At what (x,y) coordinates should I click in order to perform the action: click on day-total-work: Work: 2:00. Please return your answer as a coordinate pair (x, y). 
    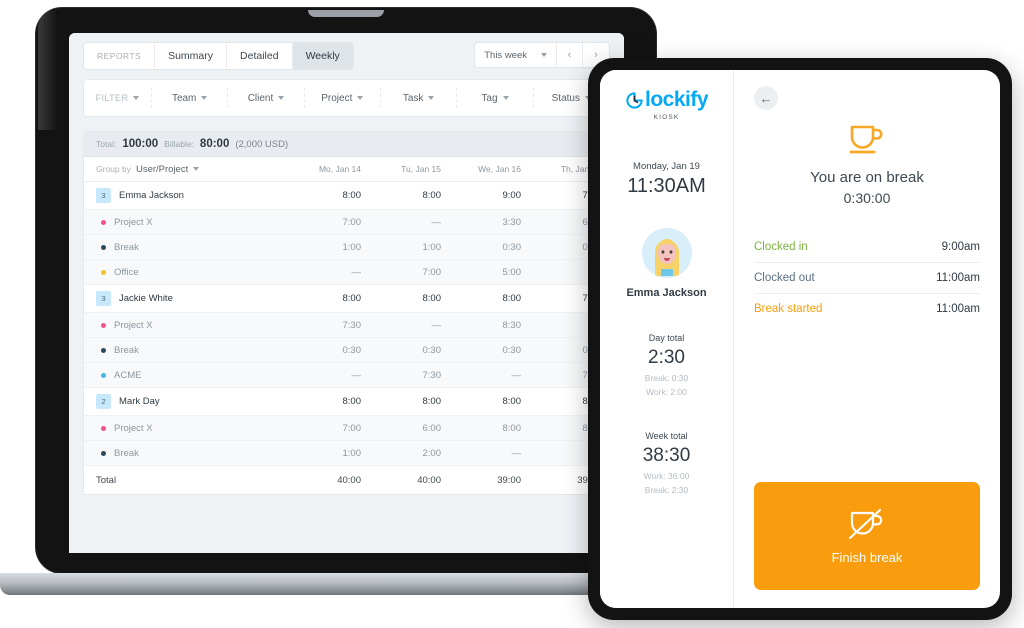
    Looking at the image, I should click on (666, 392).